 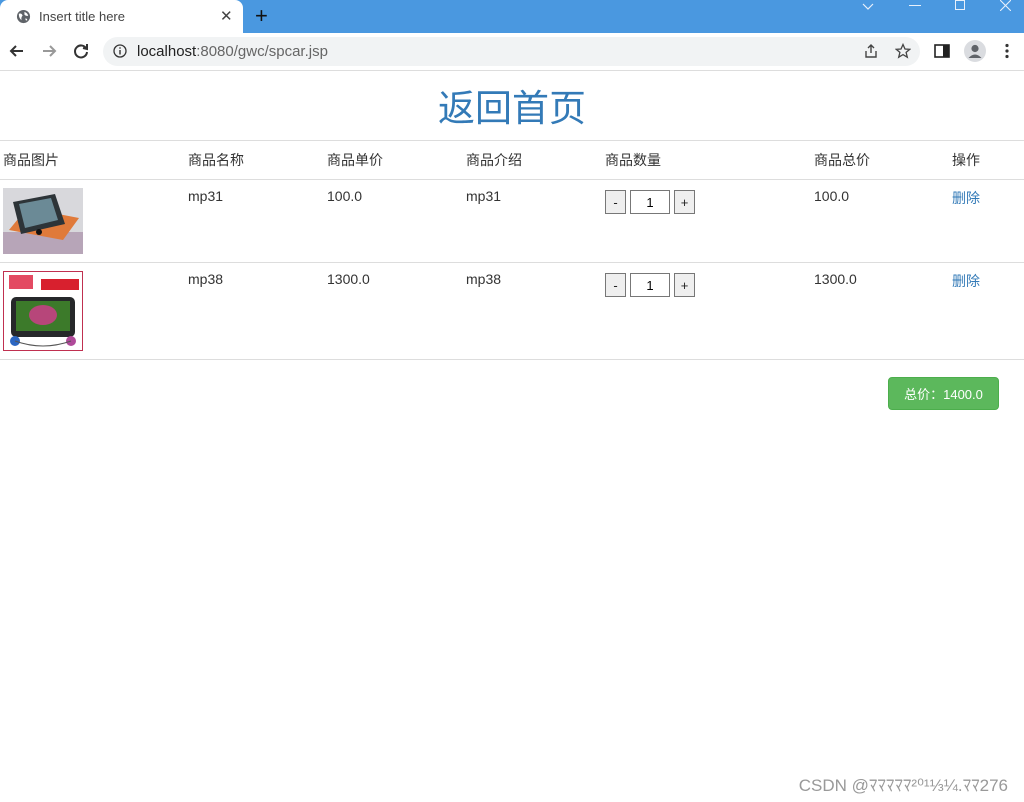 I want to click on product-name: mp38, so click(x=254, y=311).